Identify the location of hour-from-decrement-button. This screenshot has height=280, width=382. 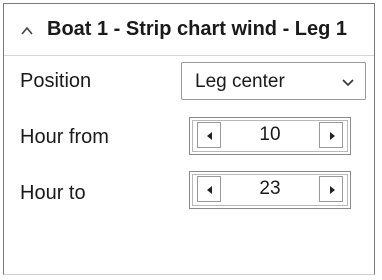
(209, 135).